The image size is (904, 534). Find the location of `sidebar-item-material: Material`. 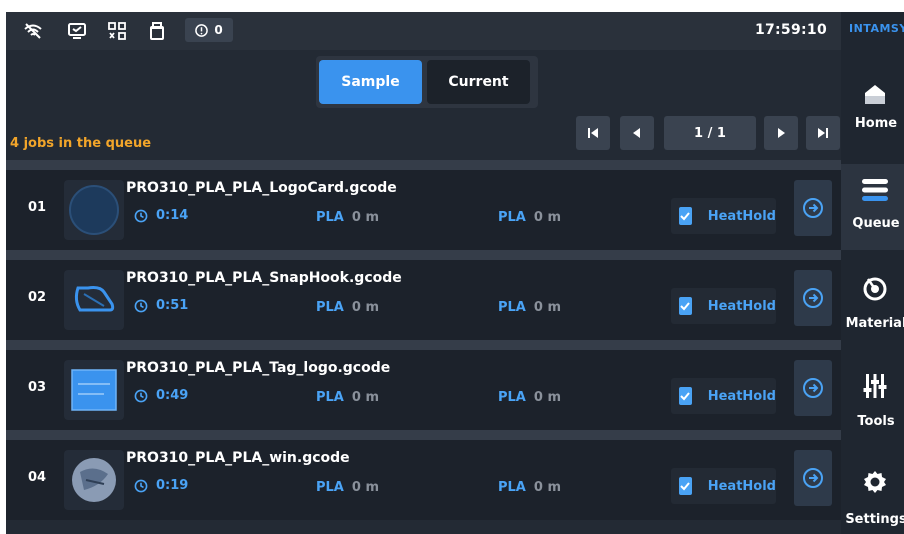

sidebar-item-material: Material is located at coordinates (872, 305).